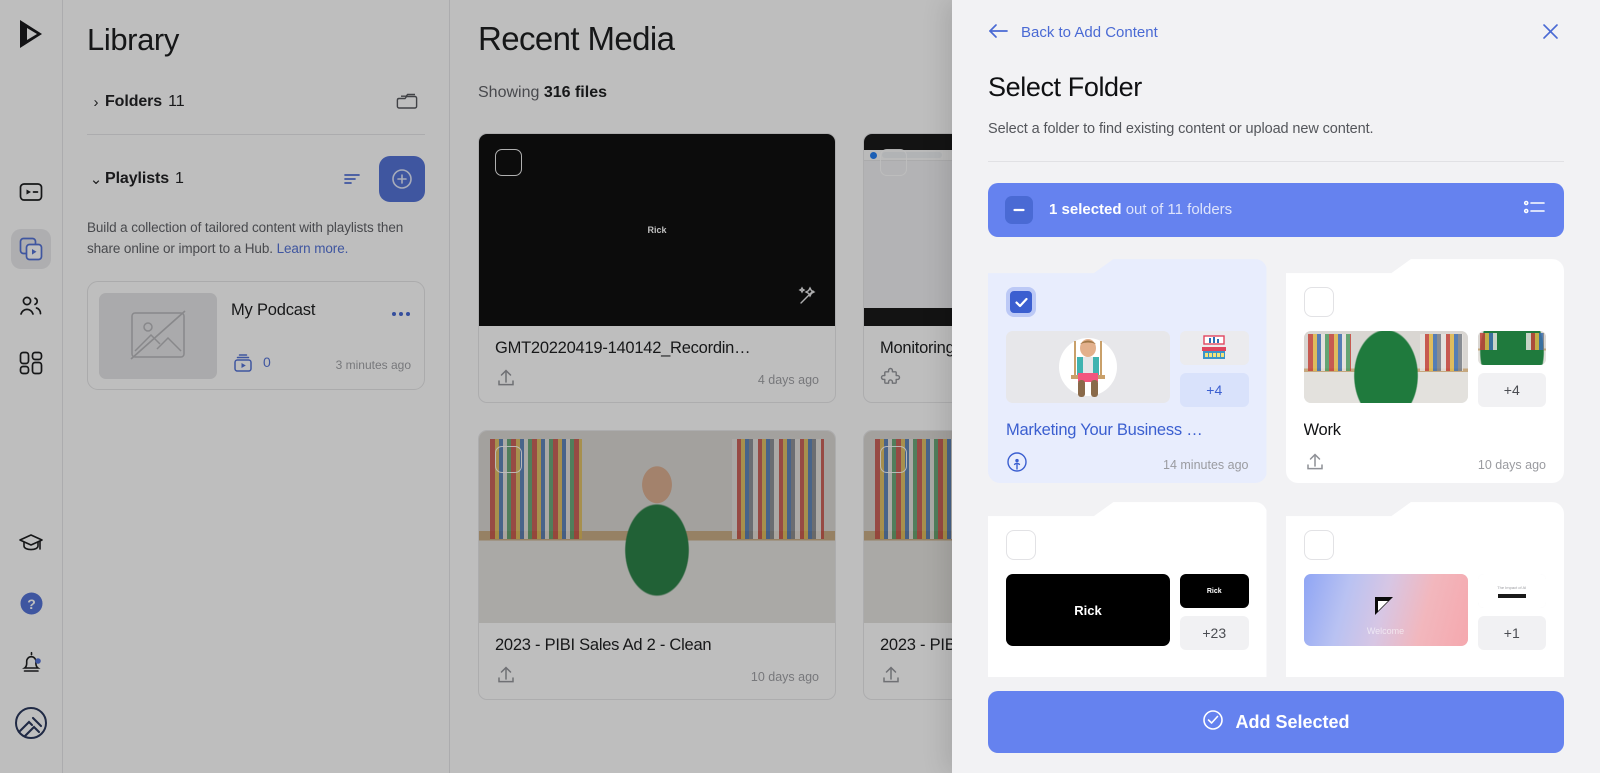 This screenshot has height=773, width=1600. I want to click on folders-section-header: › Folders 11, so click(256, 102).